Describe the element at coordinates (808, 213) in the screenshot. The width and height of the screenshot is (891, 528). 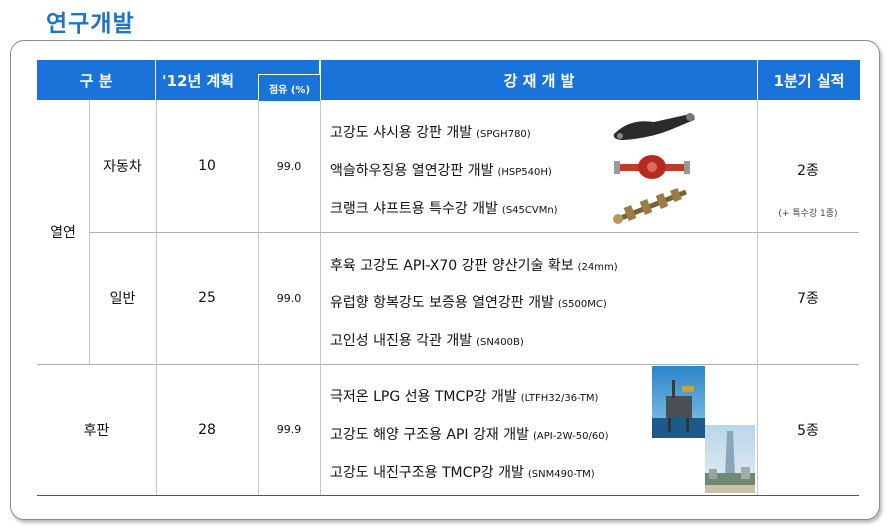
I see `row-auto-note: (+ 특수강 1종)` at that location.